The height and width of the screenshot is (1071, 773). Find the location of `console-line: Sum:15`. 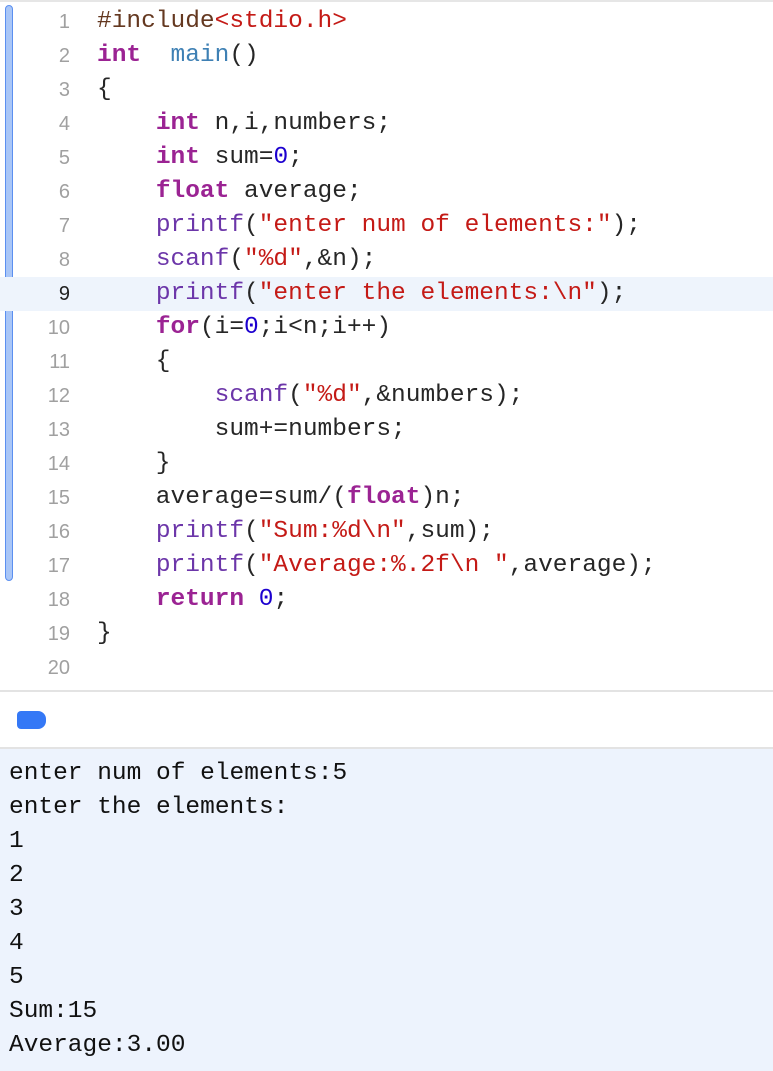

console-line: Sum:15 is located at coordinates (53, 1011).